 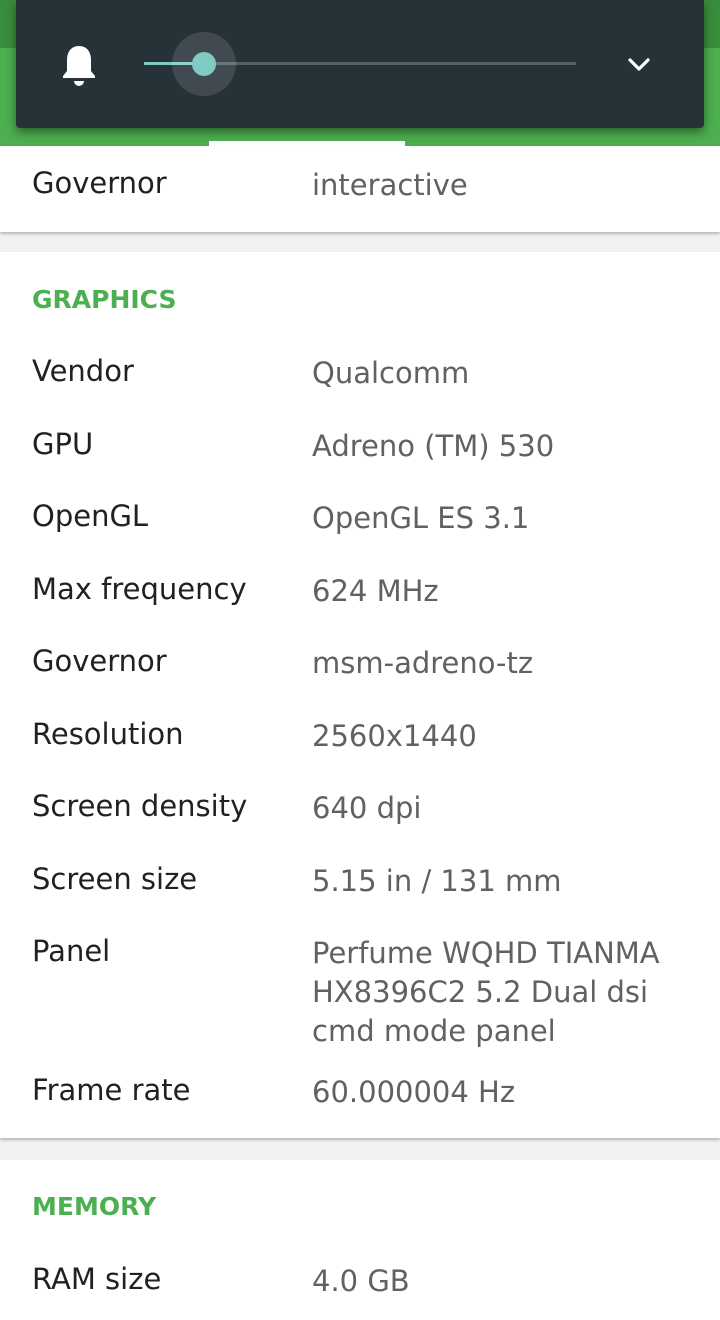 I want to click on row-label: OpenGL, so click(x=90, y=516).